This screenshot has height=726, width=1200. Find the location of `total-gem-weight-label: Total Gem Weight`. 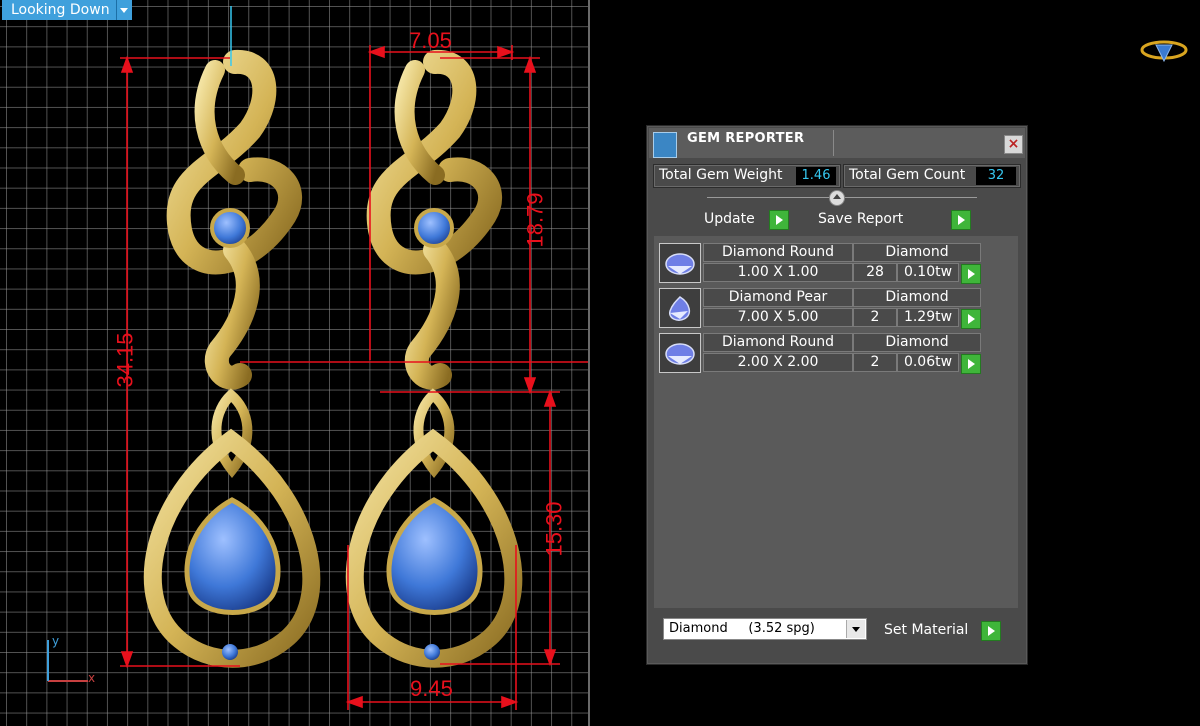

total-gem-weight-label: Total Gem Weight is located at coordinates (721, 175).